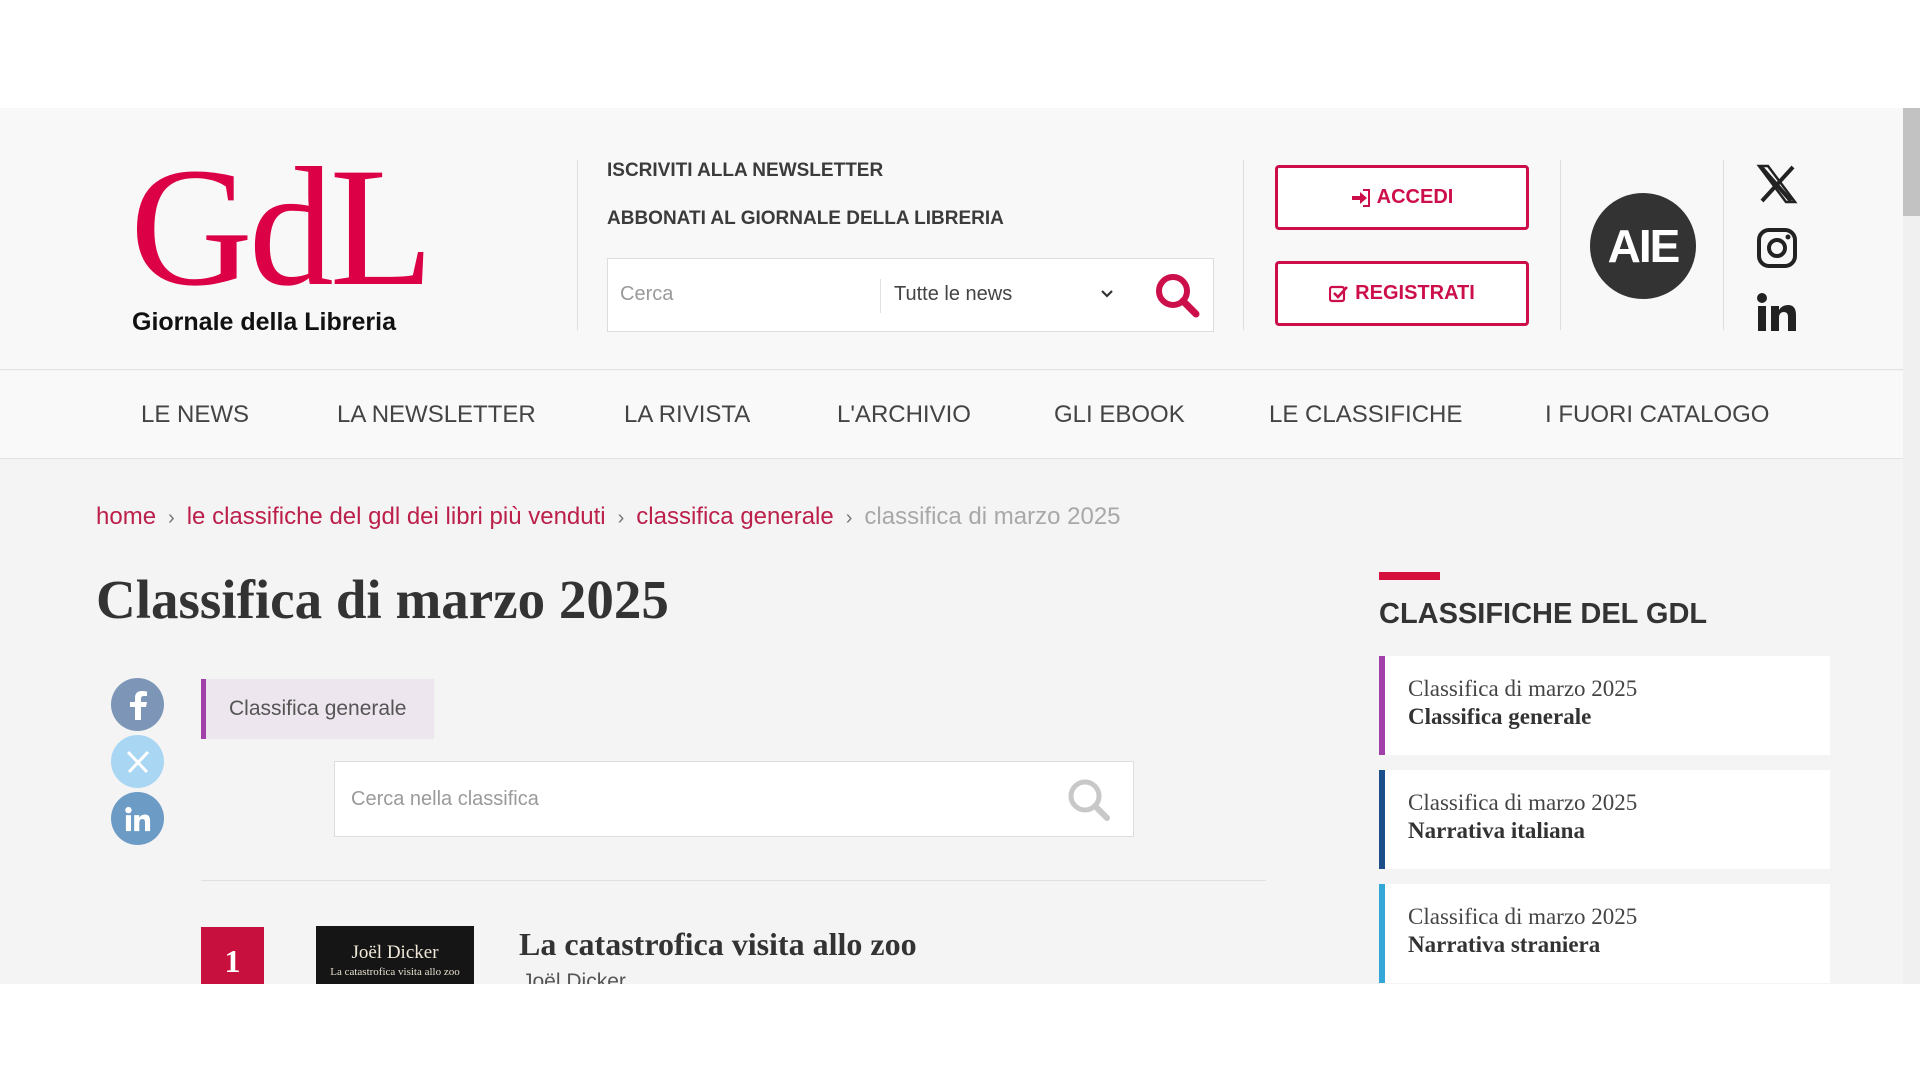  What do you see at coordinates (1339, 293) in the screenshot?
I see `check-square-icon` at bounding box center [1339, 293].